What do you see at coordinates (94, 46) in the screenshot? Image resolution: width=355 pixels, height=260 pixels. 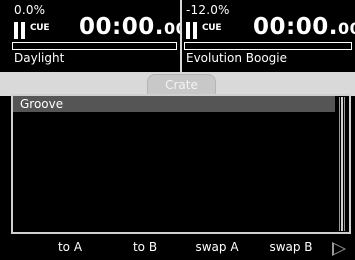 I see `deck-a-progress-bar` at bounding box center [94, 46].